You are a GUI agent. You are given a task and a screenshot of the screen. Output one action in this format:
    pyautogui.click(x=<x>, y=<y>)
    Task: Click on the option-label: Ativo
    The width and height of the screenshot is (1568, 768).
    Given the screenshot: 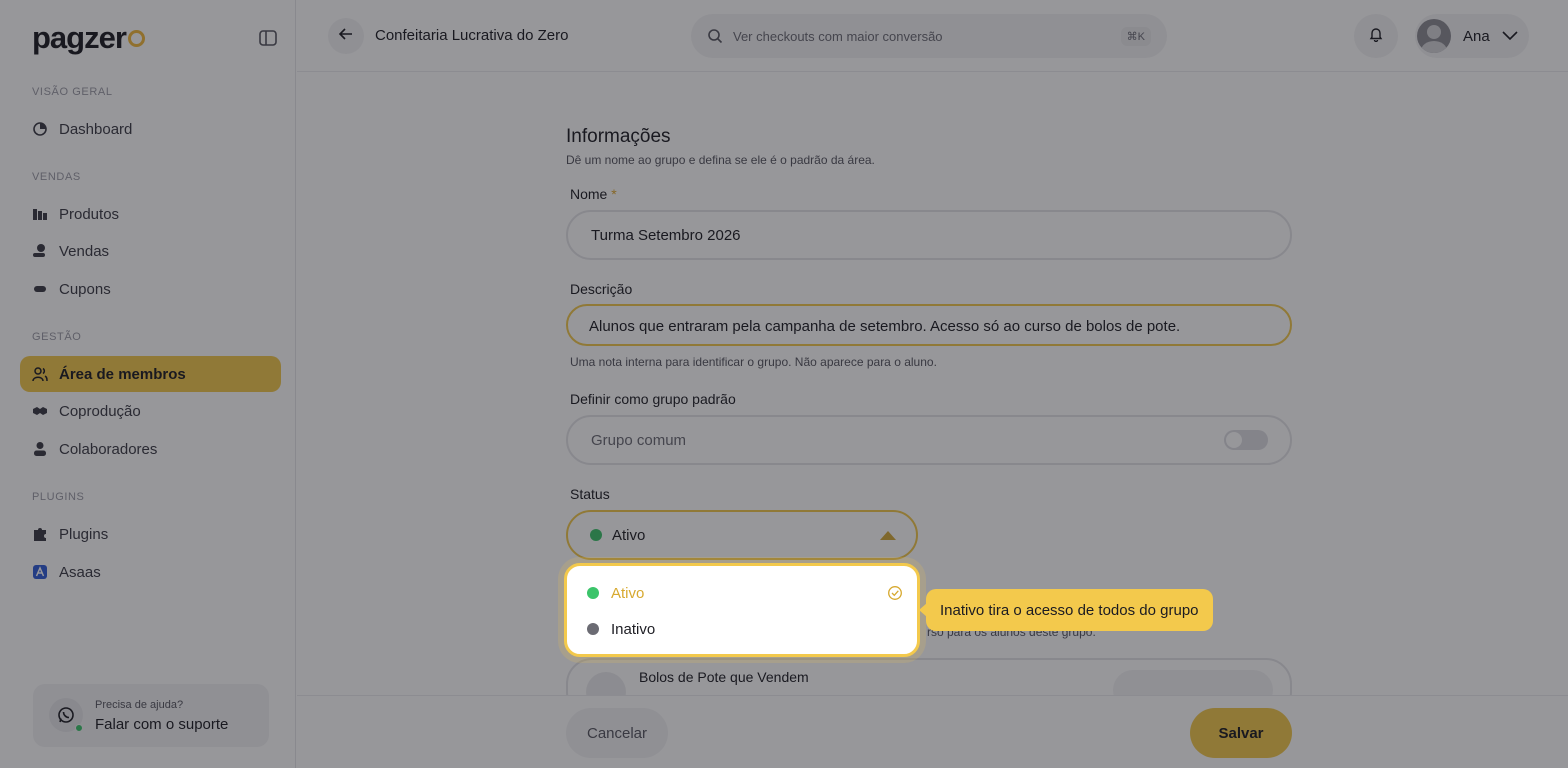 What is the action you would take?
    pyautogui.click(x=628, y=593)
    